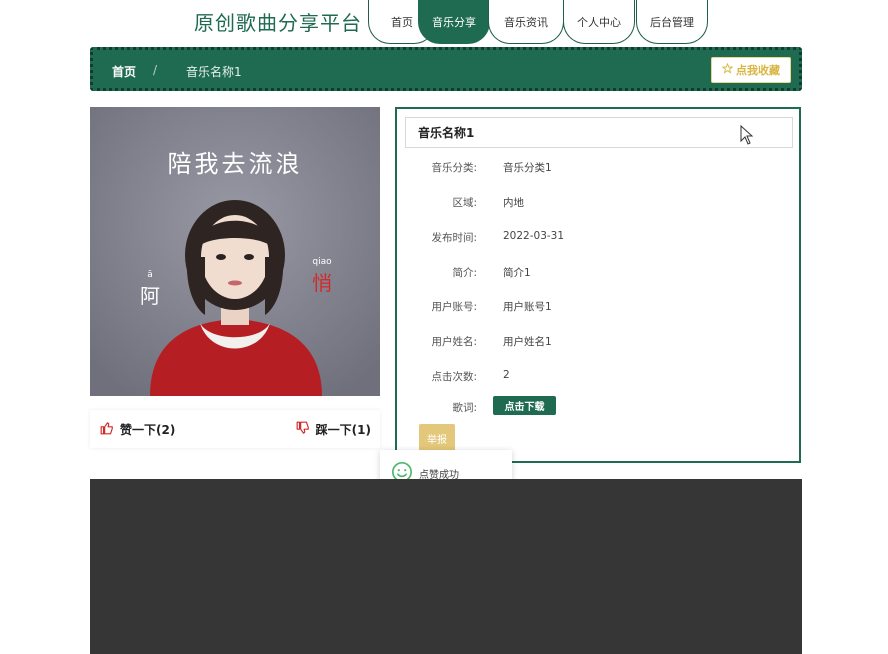 The width and height of the screenshot is (888, 654). What do you see at coordinates (524, 405) in the screenshot?
I see `download-button: 点击下载` at bounding box center [524, 405].